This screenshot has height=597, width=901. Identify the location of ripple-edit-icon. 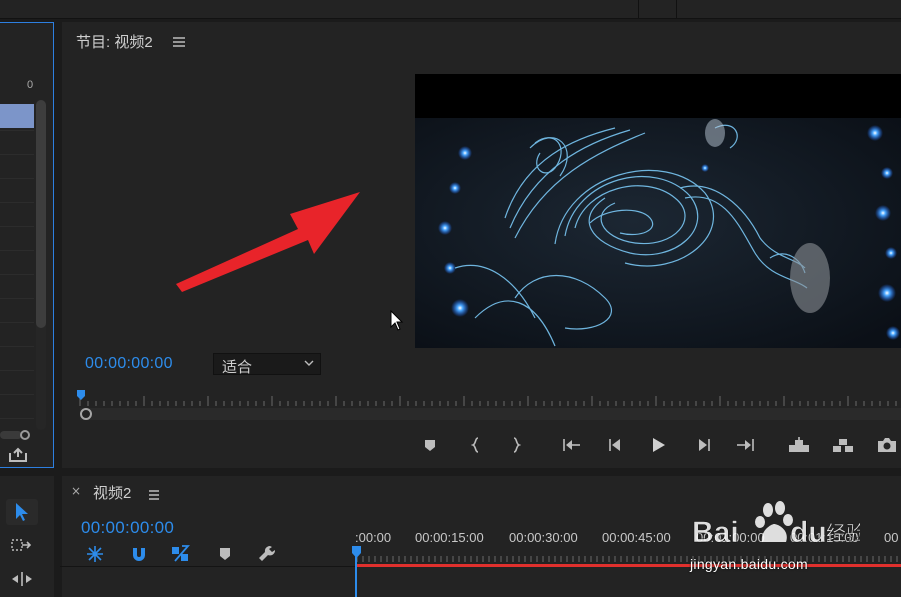
(22, 579).